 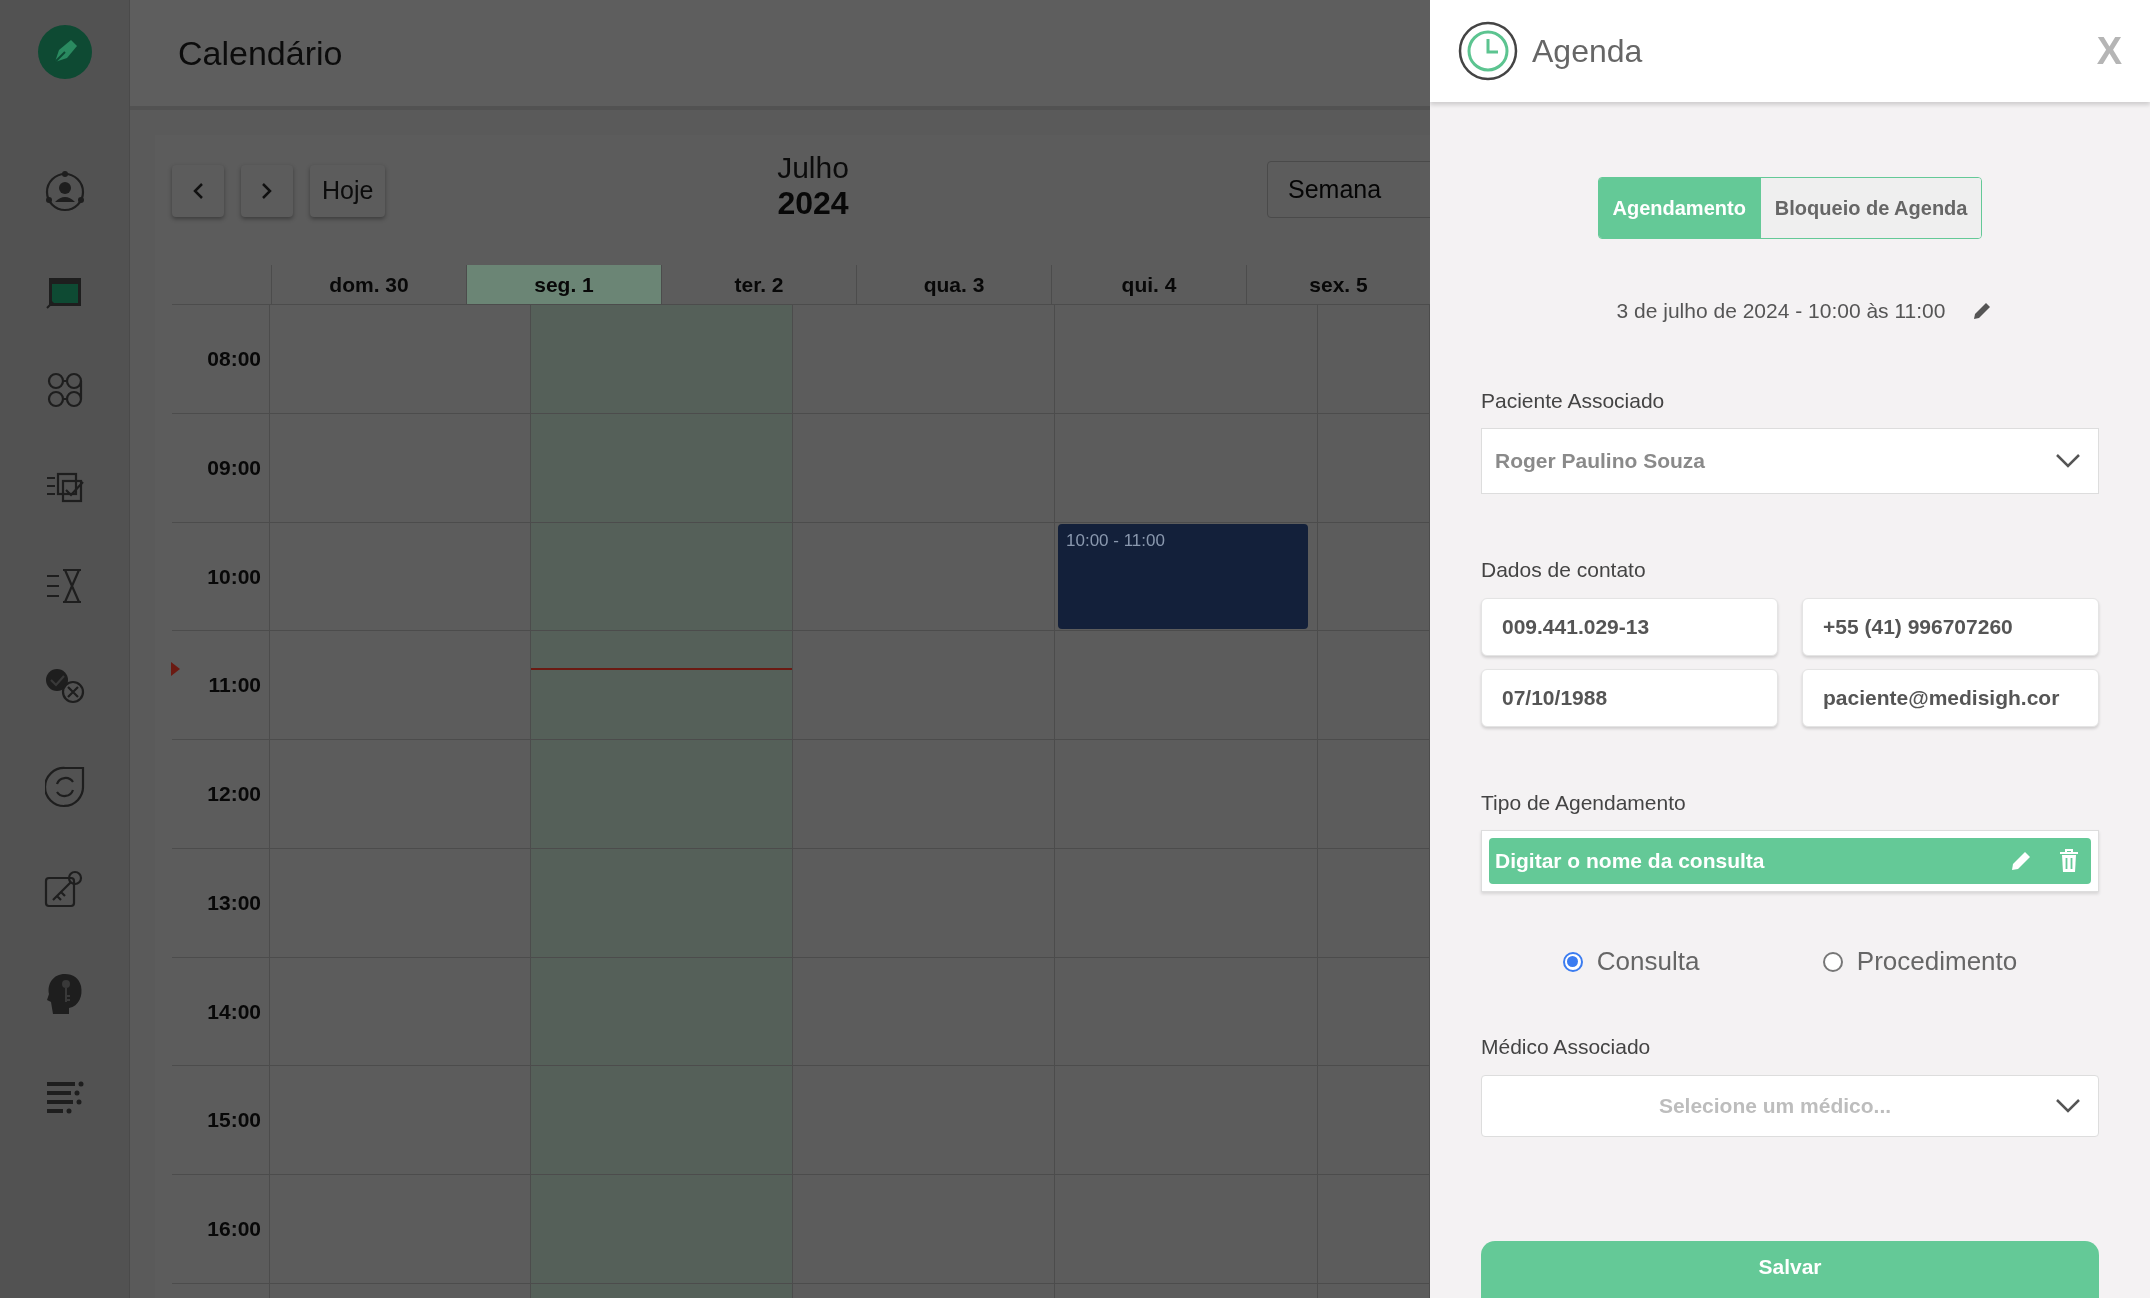 What do you see at coordinates (348, 191) in the screenshot?
I see `today-button: Hoje` at bounding box center [348, 191].